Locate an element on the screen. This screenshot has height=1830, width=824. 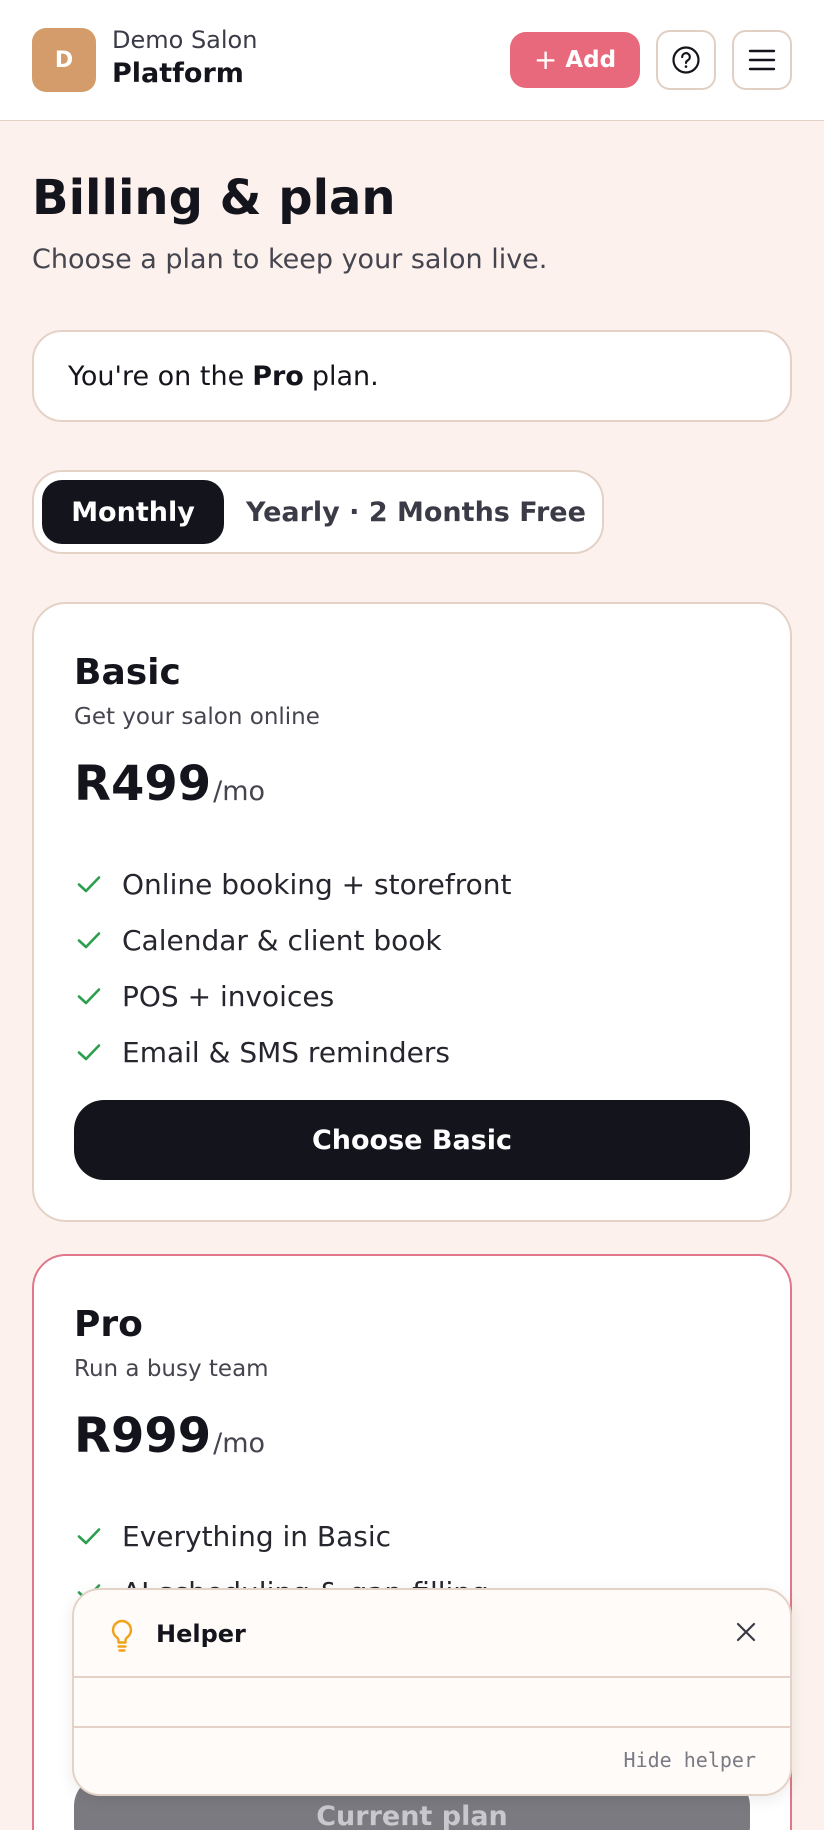
hamburger-menu-icon is located at coordinates (762, 60).